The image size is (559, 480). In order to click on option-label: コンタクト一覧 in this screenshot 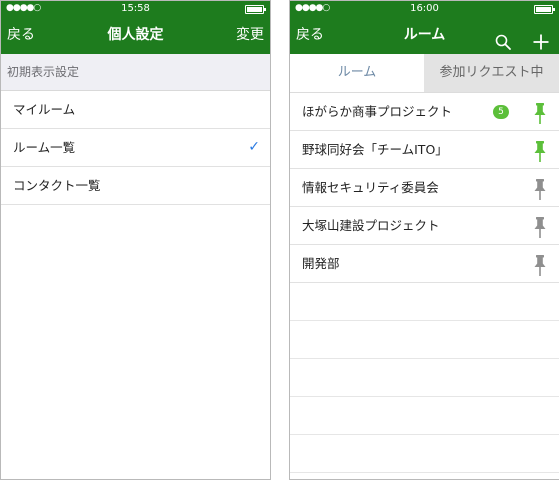, I will do `click(57, 185)`.